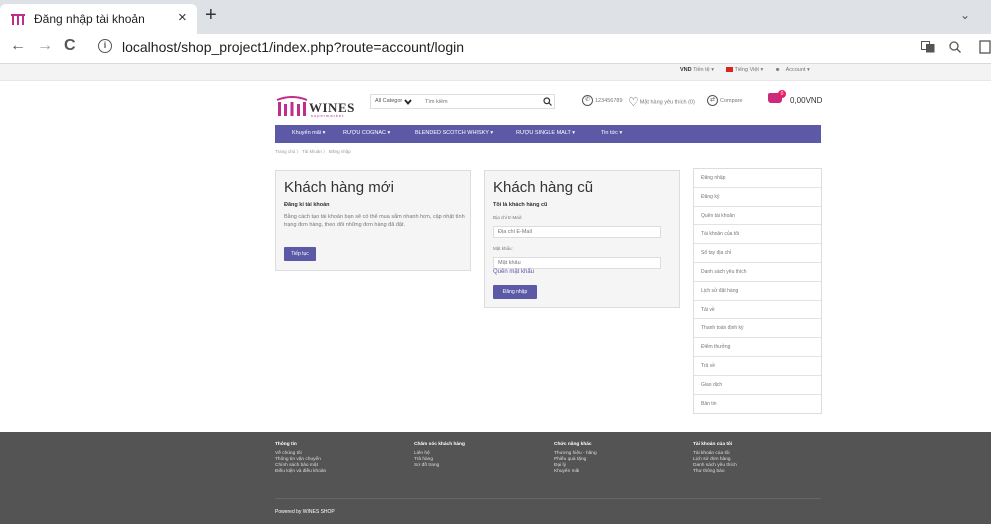  What do you see at coordinates (547, 101) in the screenshot?
I see `search-icon` at bounding box center [547, 101].